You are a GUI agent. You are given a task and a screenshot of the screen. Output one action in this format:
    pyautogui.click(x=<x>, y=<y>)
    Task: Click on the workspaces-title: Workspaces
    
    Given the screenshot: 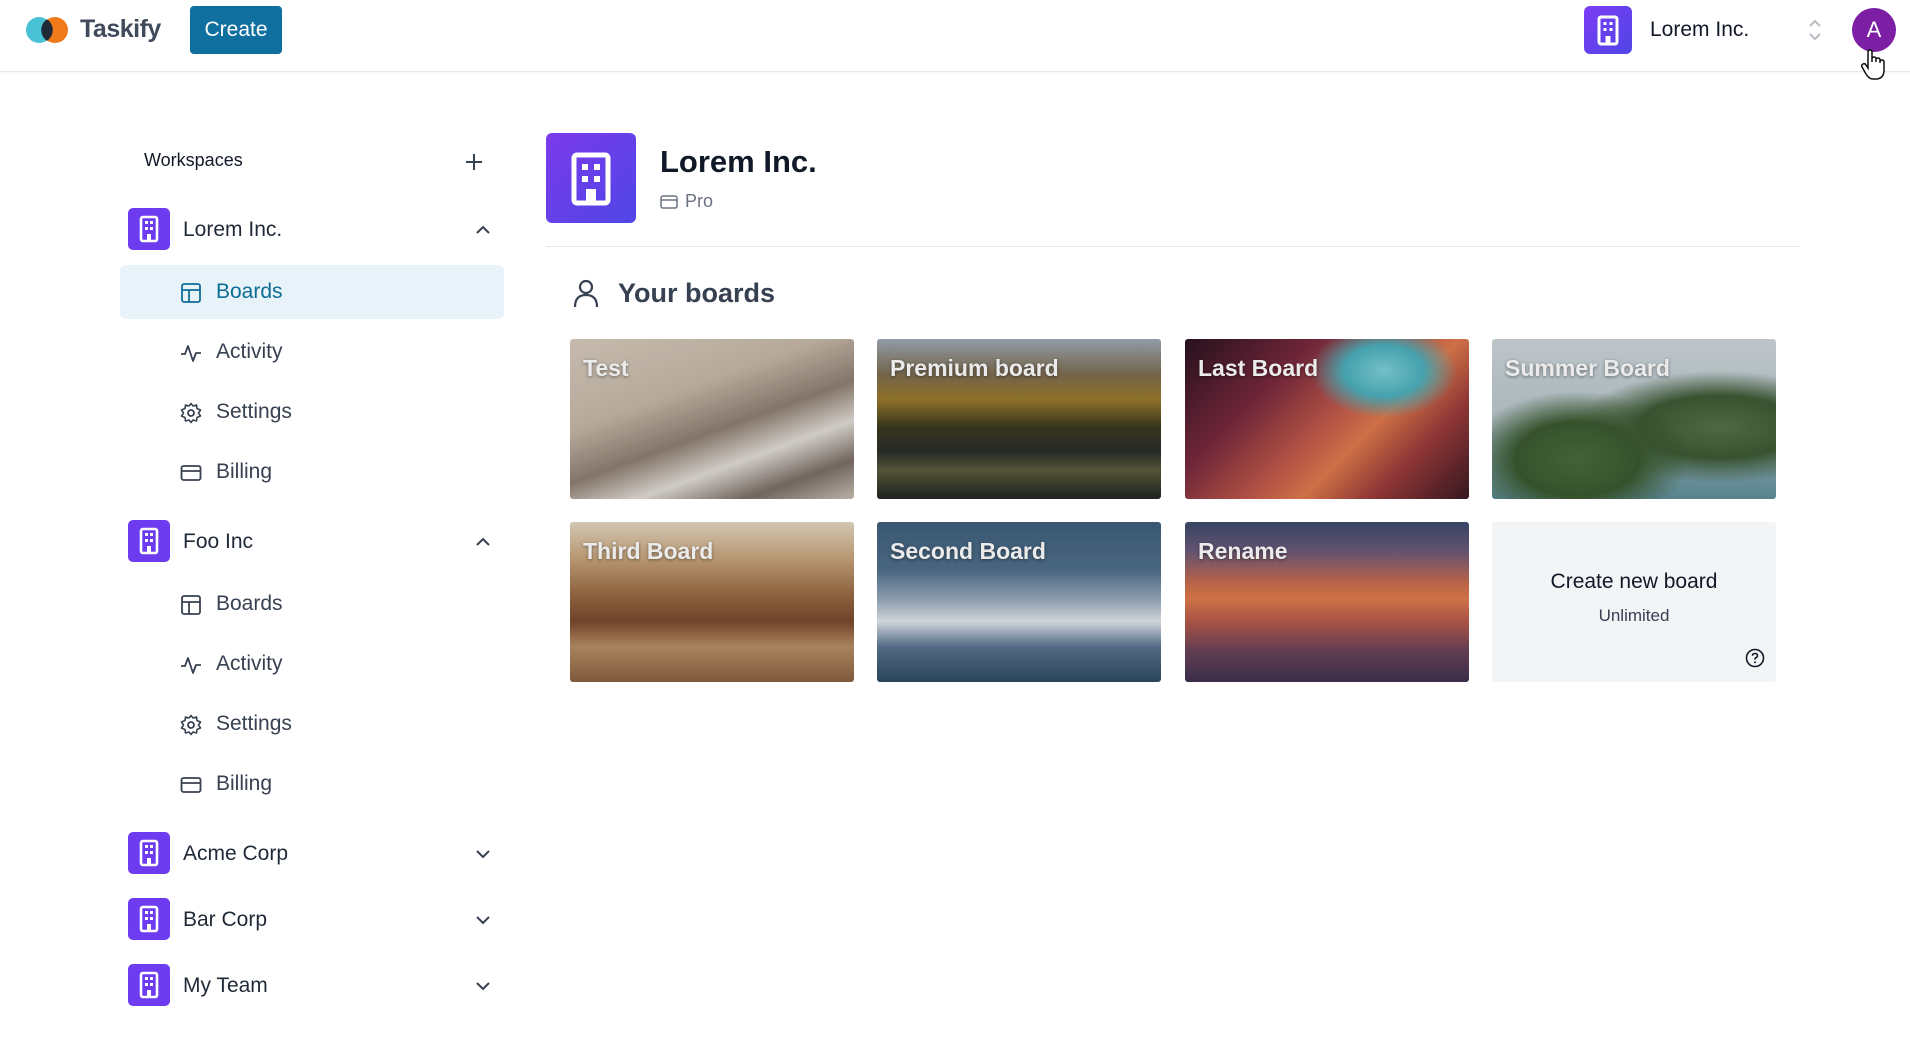 What is the action you would take?
    pyautogui.click(x=193, y=160)
    